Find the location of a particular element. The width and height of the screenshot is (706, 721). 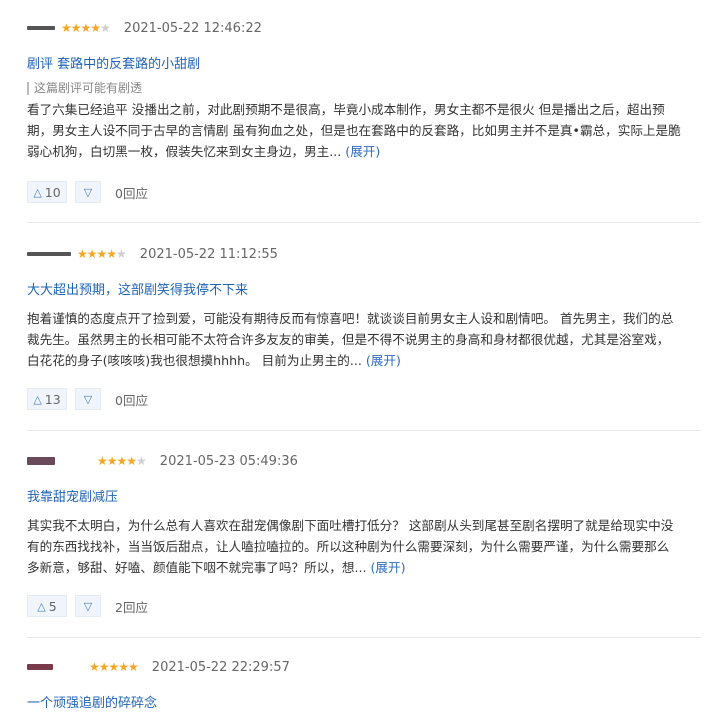

review-date: 2021-05-22 12:46:22 is located at coordinates (192, 28).